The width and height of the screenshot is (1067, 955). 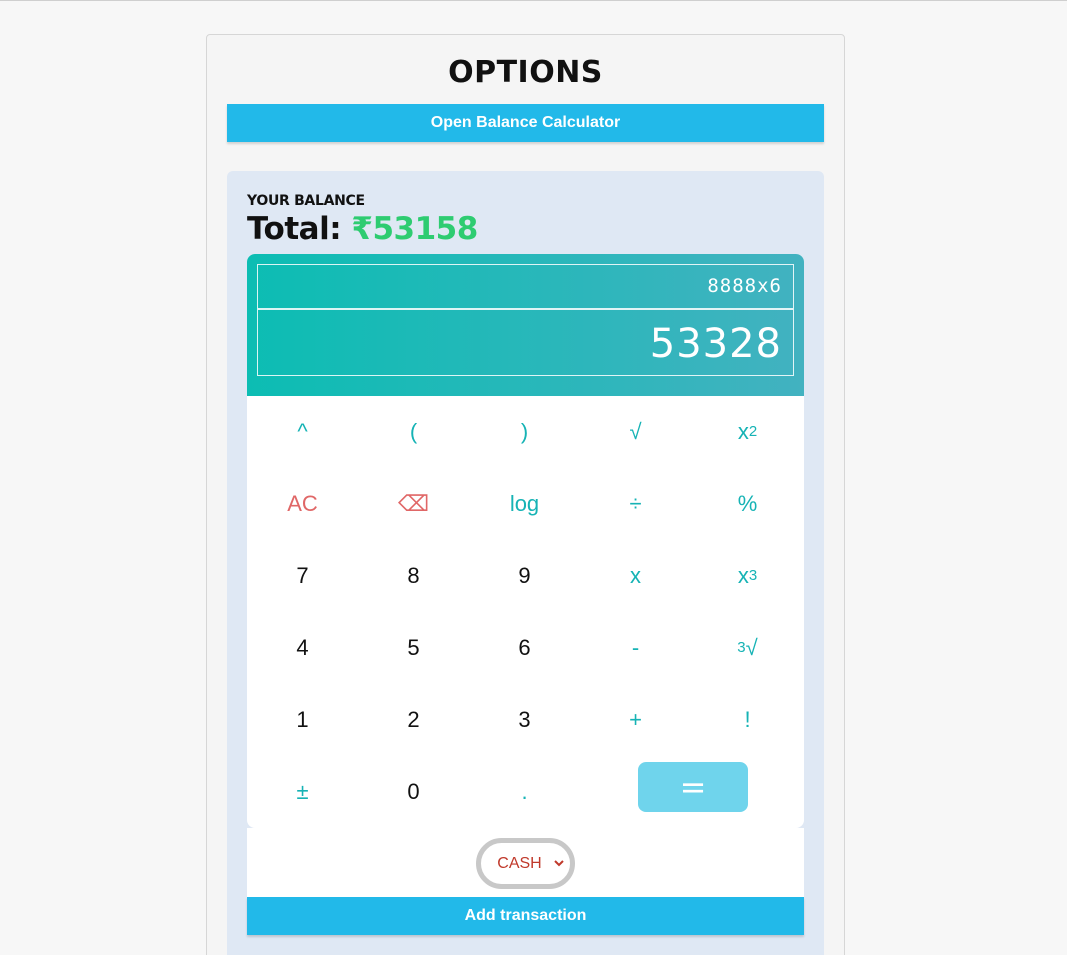 What do you see at coordinates (635, 648) in the screenshot?
I see `minus-key: -` at bounding box center [635, 648].